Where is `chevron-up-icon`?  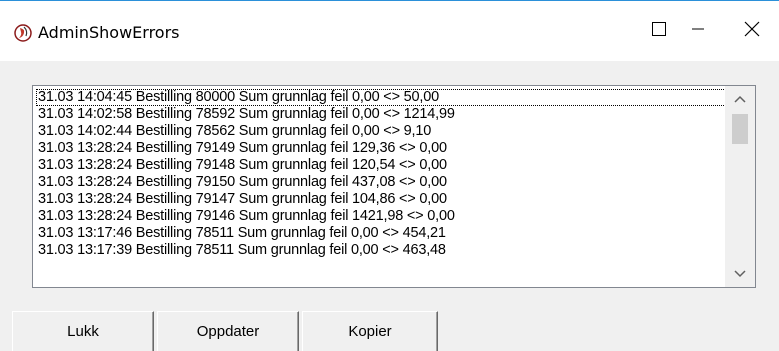 chevron-up-icon is located at coordinates (740, 99).